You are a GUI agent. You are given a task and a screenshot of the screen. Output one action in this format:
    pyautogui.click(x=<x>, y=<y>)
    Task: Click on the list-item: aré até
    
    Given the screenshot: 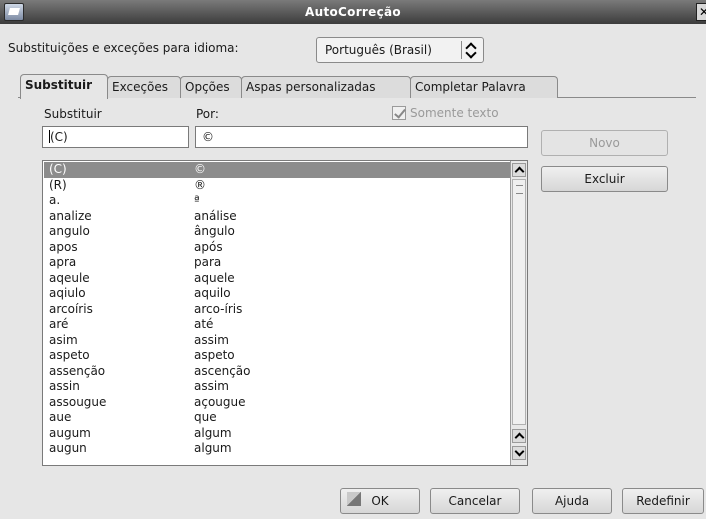 What is the action you would take?
    pyautogui.click(x=277, y=325)
    